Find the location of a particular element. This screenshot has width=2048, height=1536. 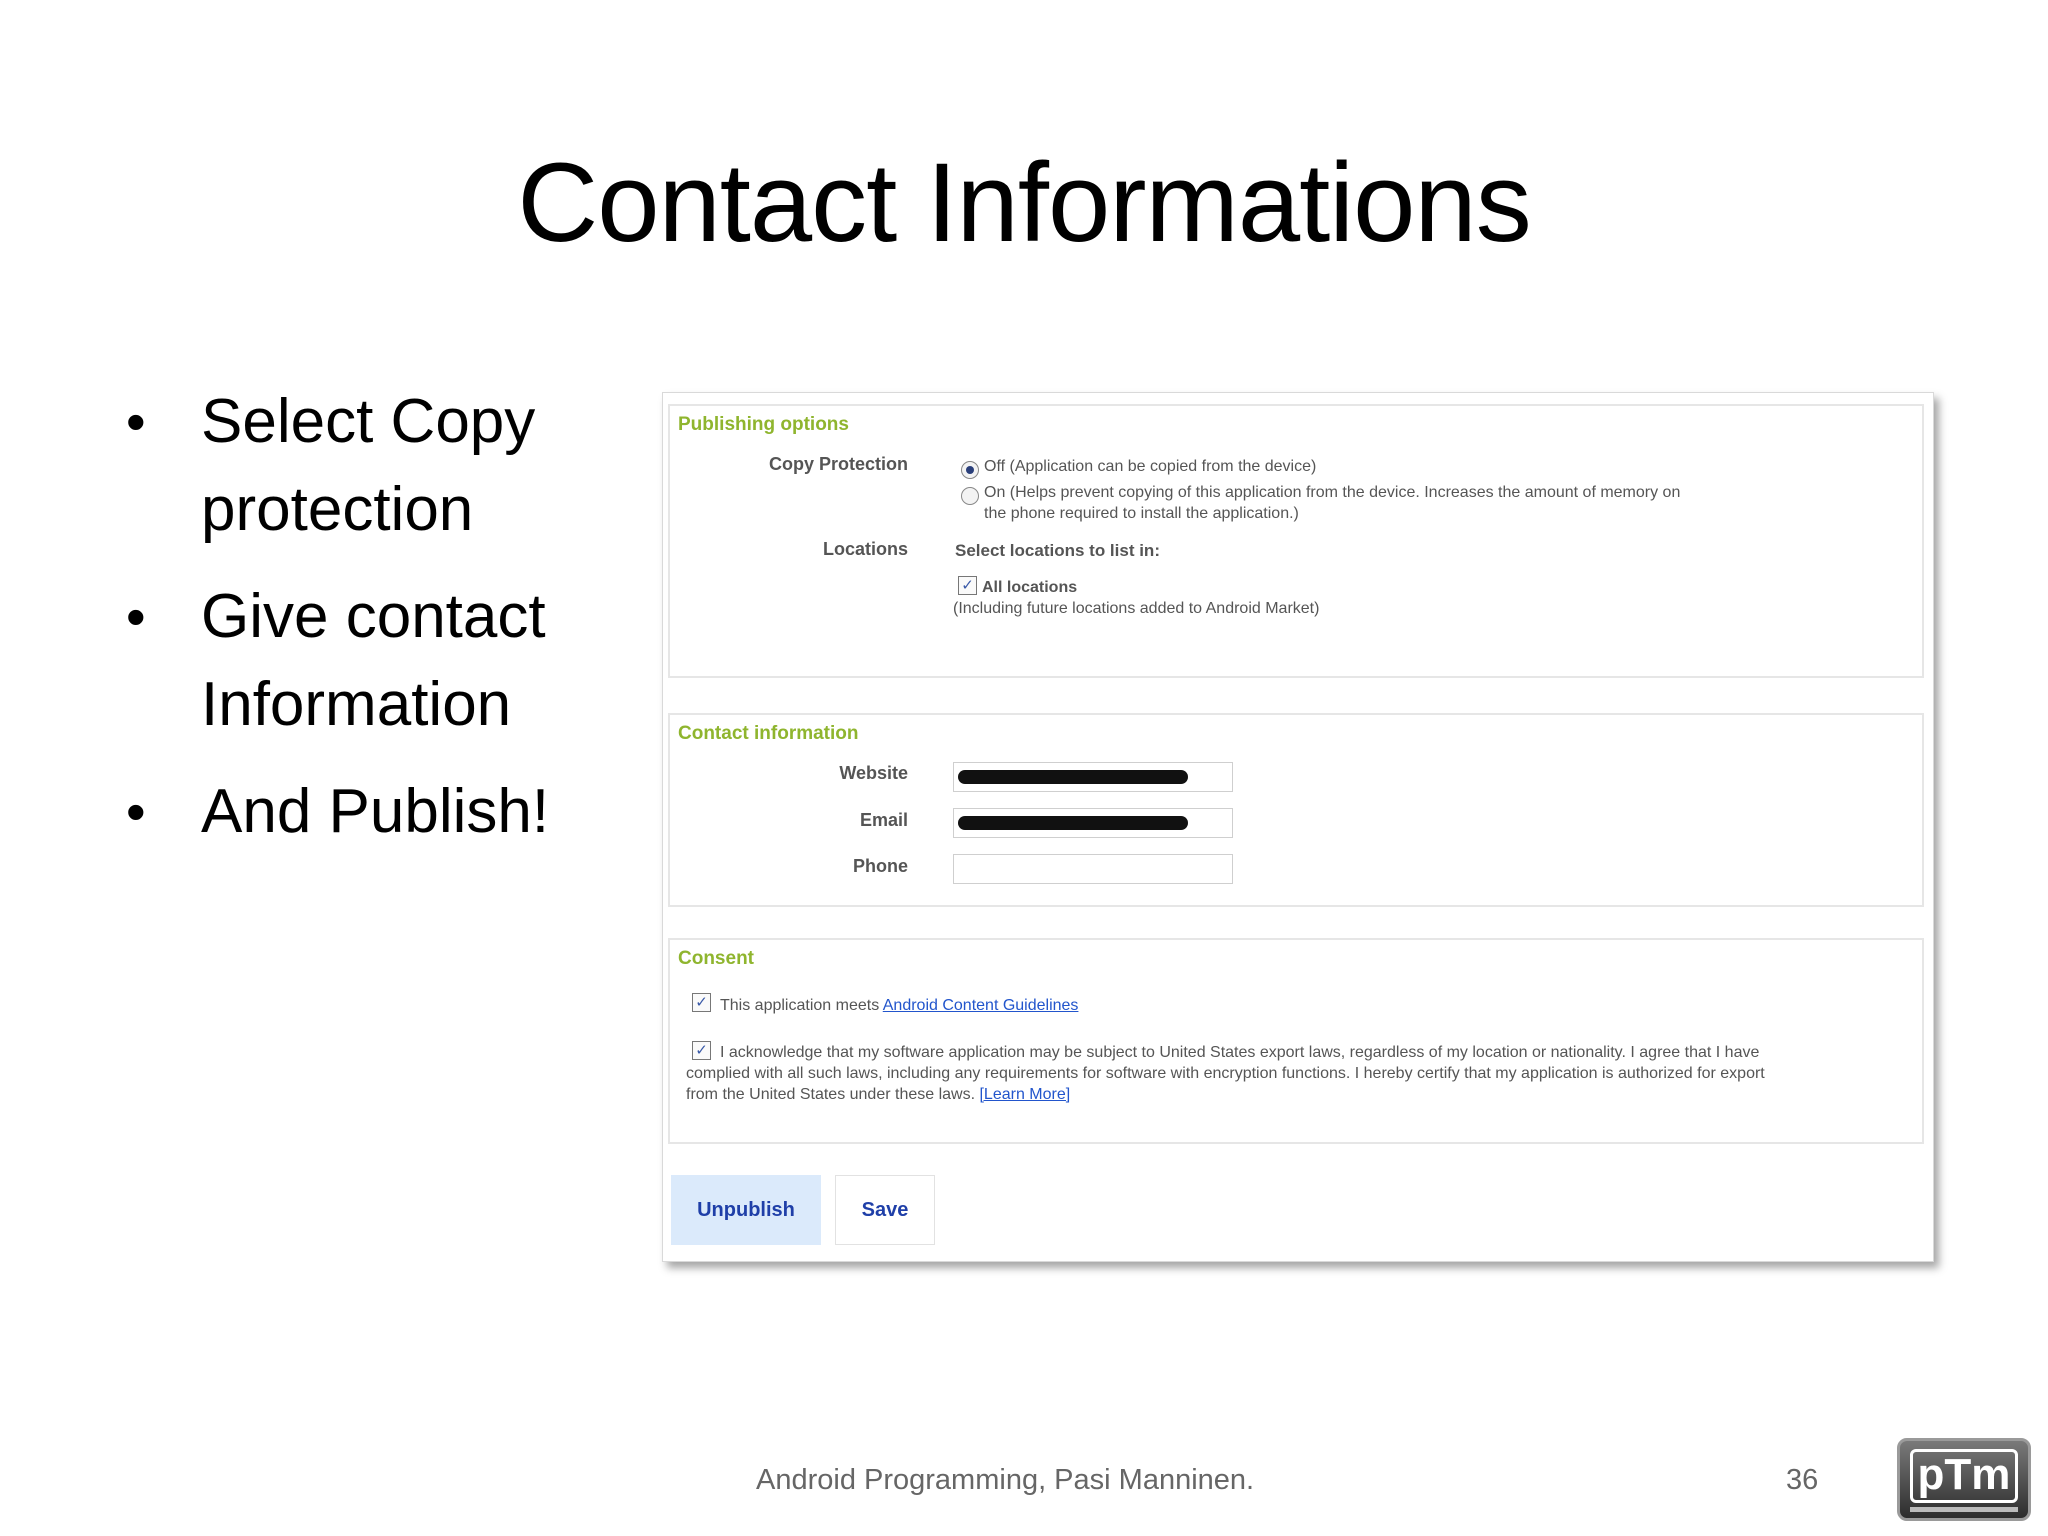

save-button: Save is located at coordinates (885, 1210).